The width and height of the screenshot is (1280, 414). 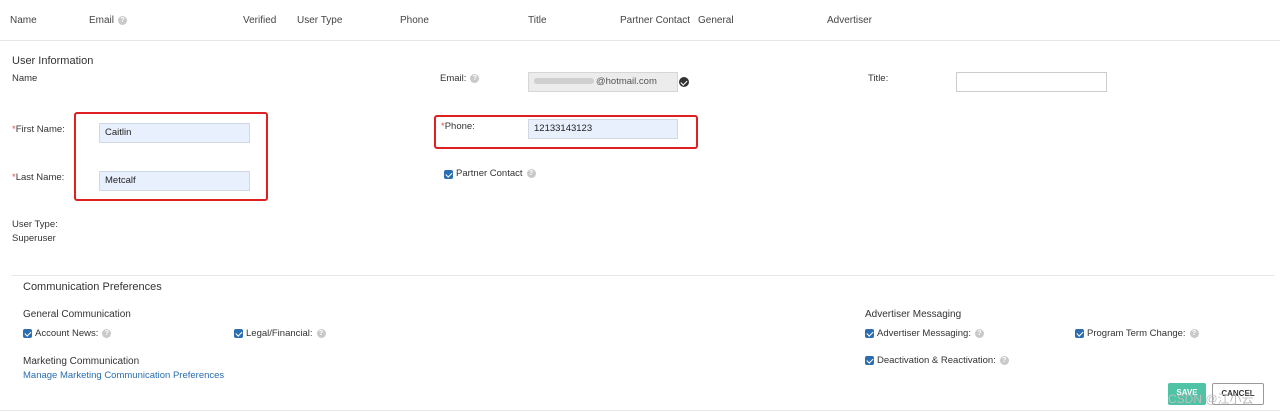 I want to click on program-term-change-label-text: Program Term Change:, so click(x=1136, y=333).